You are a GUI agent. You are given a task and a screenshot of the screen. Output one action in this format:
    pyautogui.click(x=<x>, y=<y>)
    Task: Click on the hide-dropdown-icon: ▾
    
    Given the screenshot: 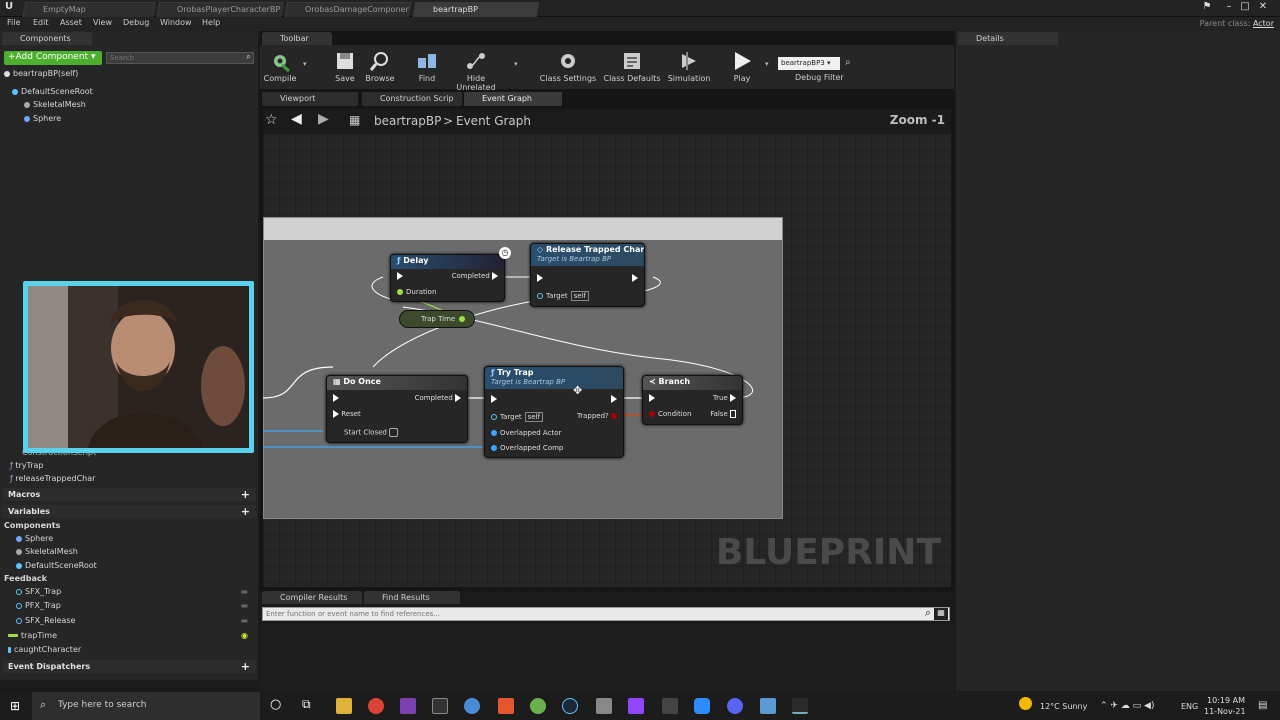 What is the action you would take?
    pyautogui.click(x=516, y=64)
    